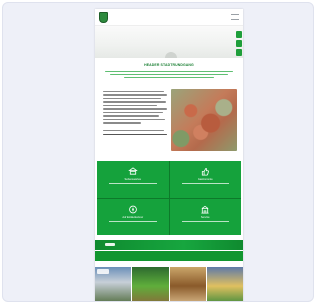  I want to click on thumbs-up-icon, so click(205, 171).